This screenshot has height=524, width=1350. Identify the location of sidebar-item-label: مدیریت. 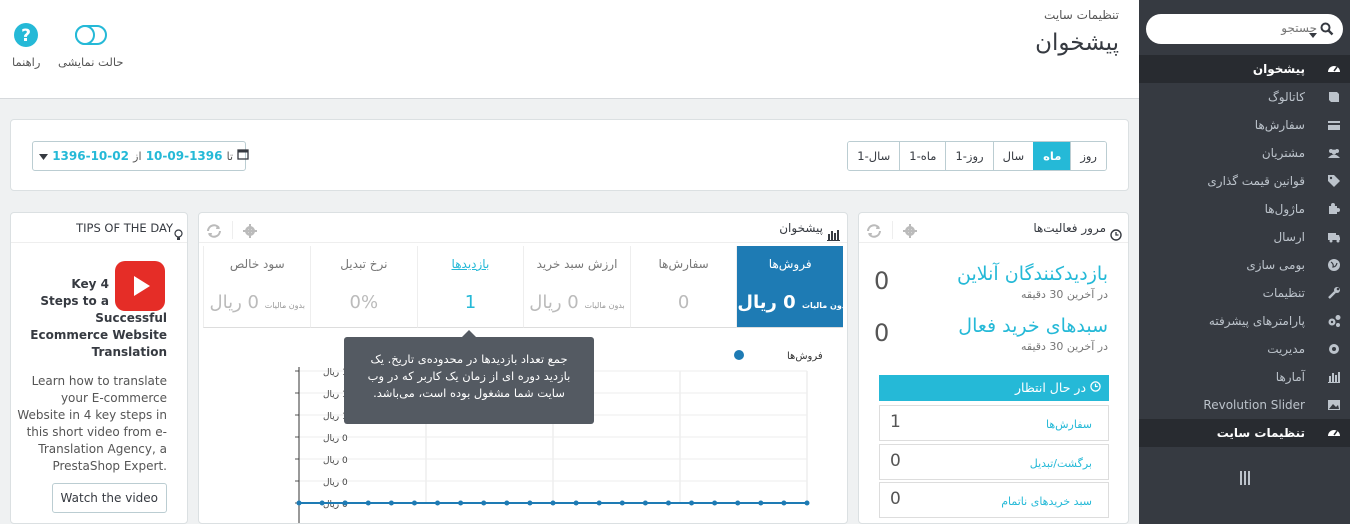
(1286, 349).